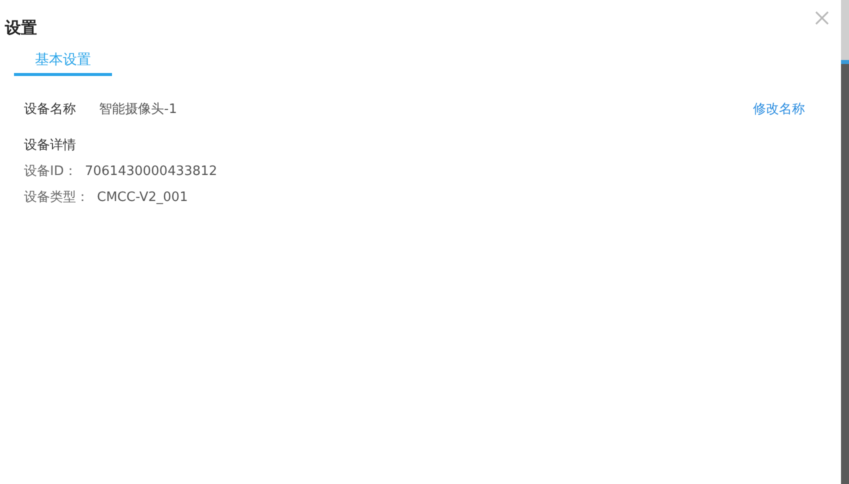  Describe the element at coordinates (142, 197) in the screenshot. I see `field-value: CMCC-V2_001` at that location.